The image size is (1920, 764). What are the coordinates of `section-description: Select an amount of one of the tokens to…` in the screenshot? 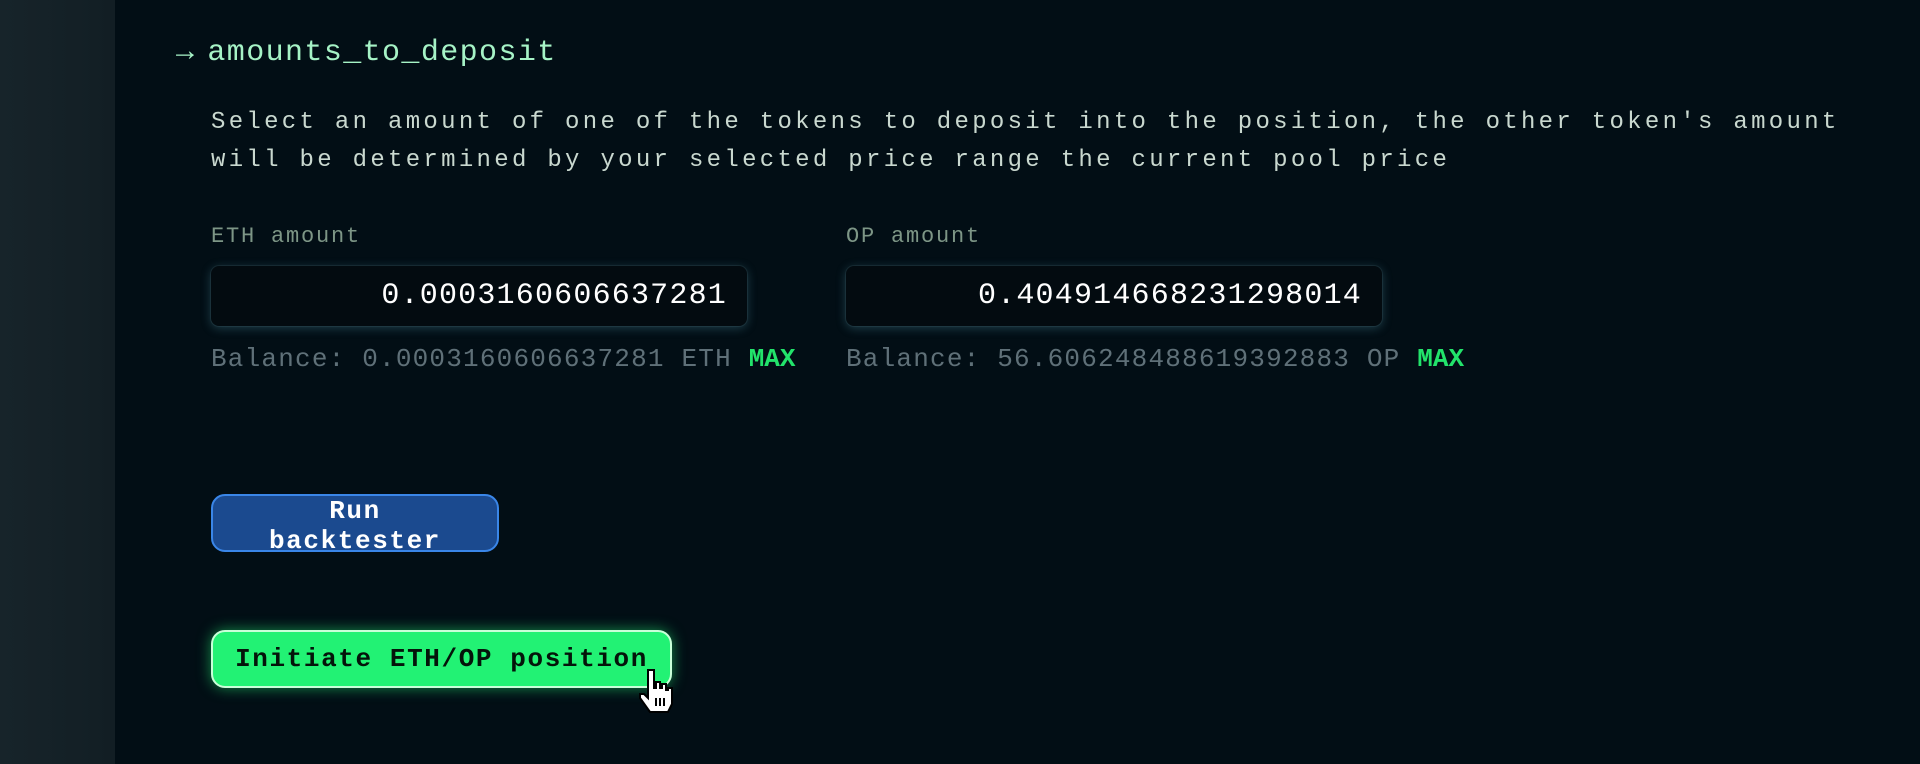 It's located at (1025, 142).